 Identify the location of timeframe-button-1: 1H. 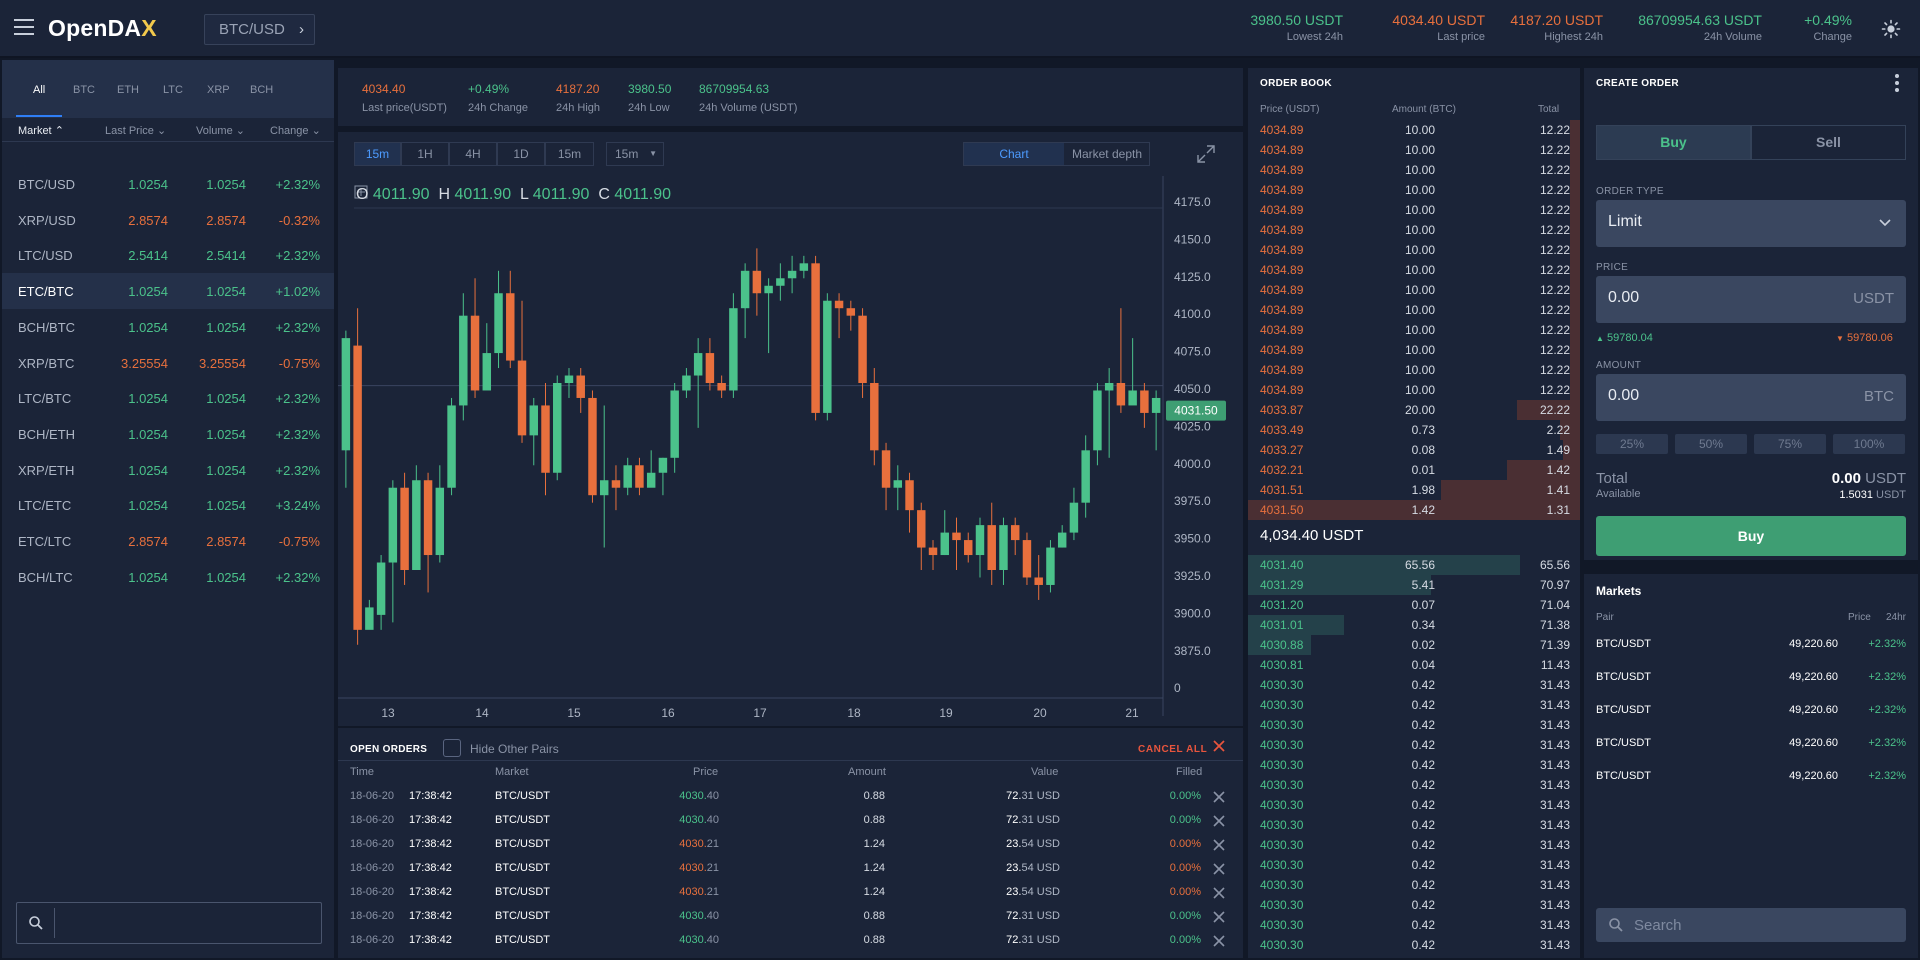
(425, 154).